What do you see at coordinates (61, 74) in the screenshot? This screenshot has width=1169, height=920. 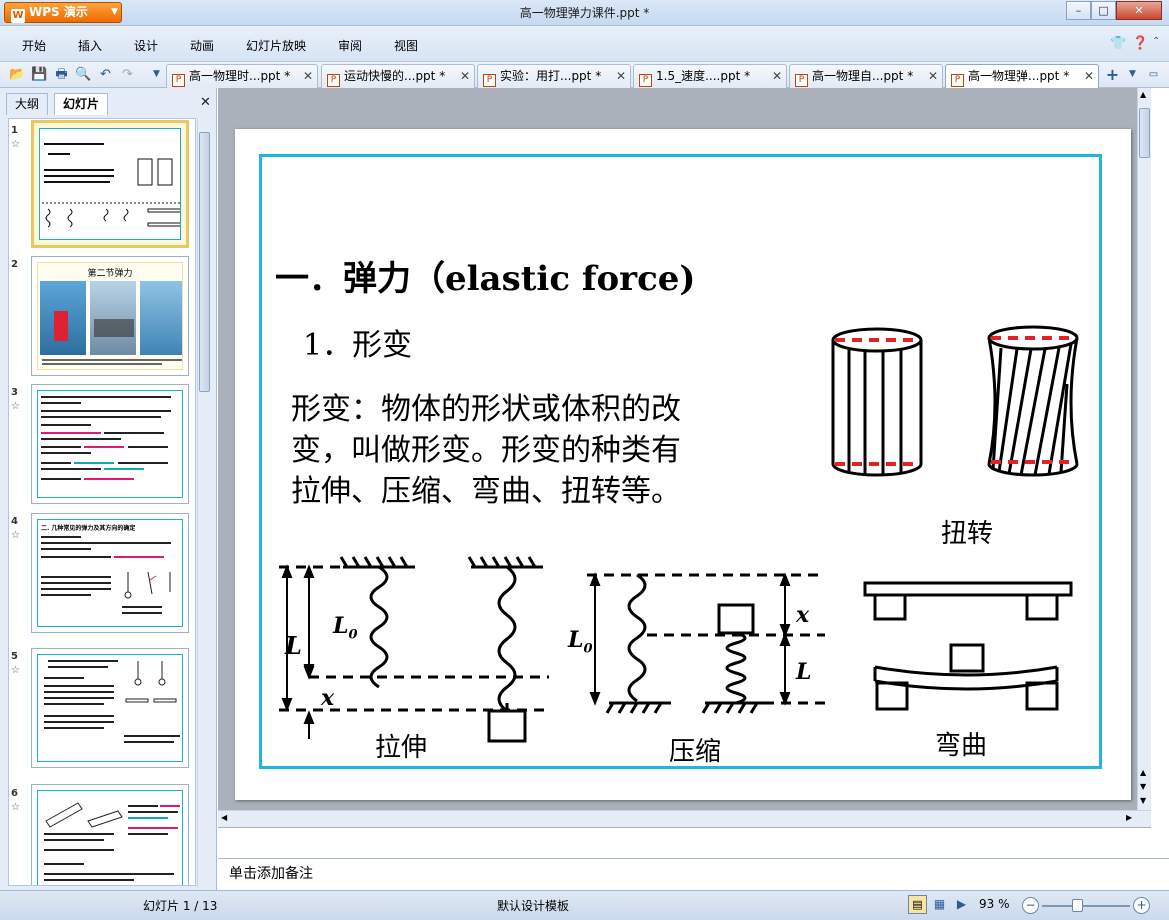 I see `print-icon: 🖶` at bounding box center [61, 74].